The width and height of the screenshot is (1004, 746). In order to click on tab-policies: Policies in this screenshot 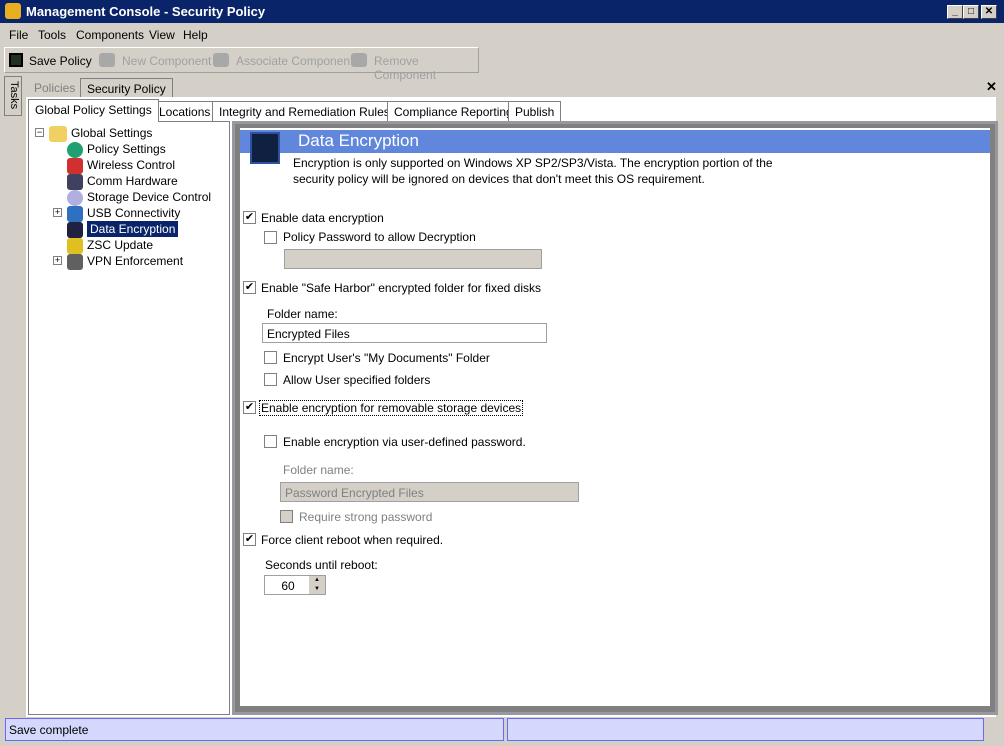, I will do `click(55, 88)`.